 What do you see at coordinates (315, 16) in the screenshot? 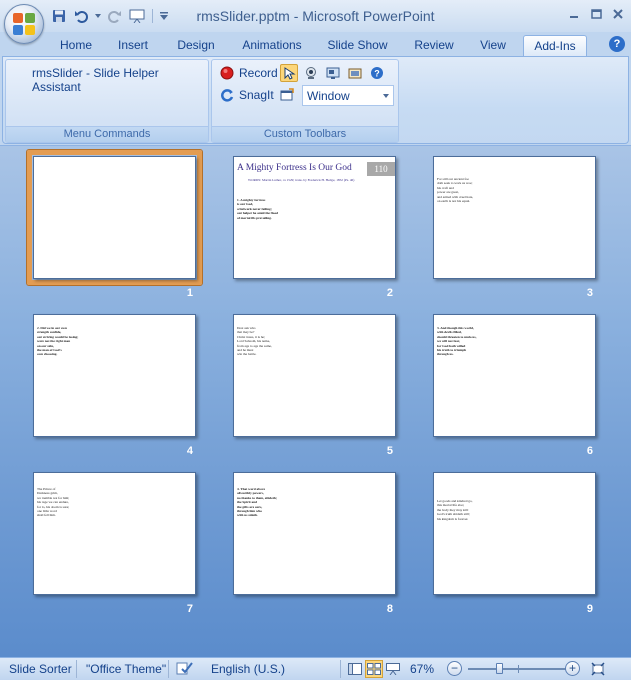
I see `window-title: rmsSlider.pptm - Microsoft PowerPoint` at bounding box center [315, 16].